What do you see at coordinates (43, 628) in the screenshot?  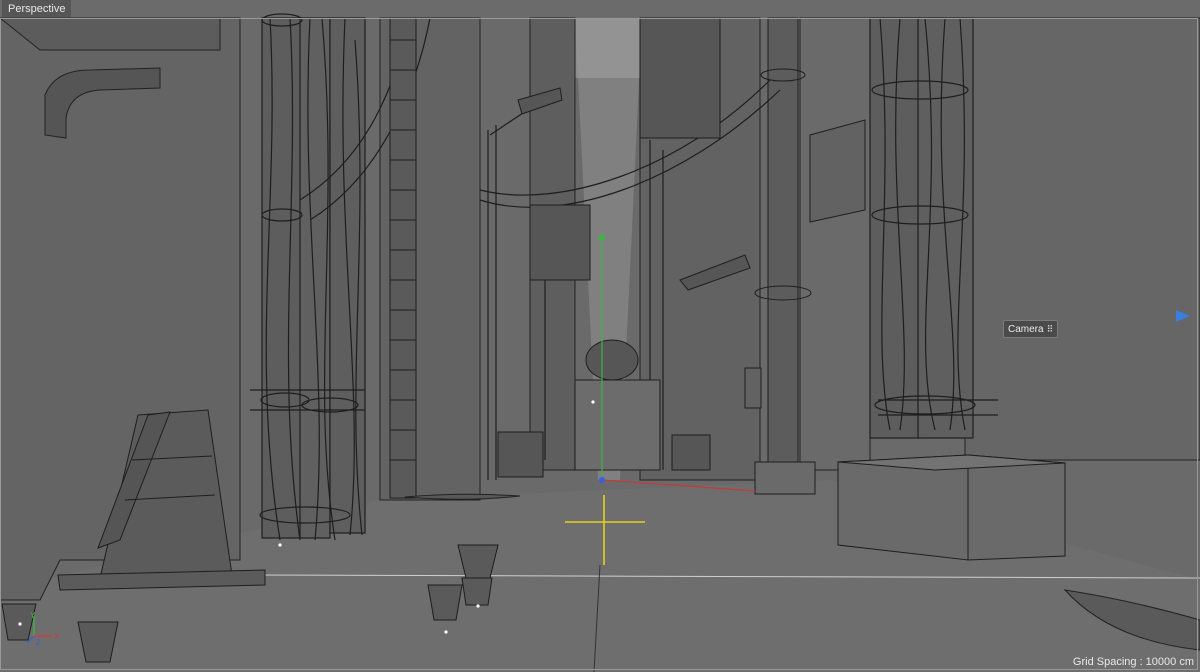 I see `axis-gizmo-icon: Y X Z` at bounding box center [43, 628].